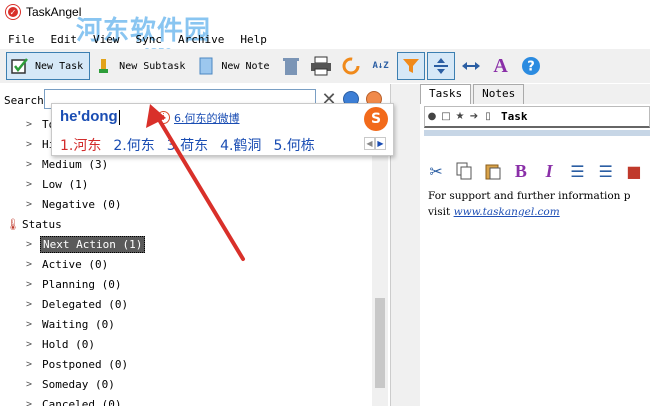 This screenshot has width=650, height=406. What do you see at coordinates (207, 118) in the screenshot?
I see `ime-suggestion-link: 6.何东的微博` at bounding box center [207, 118].